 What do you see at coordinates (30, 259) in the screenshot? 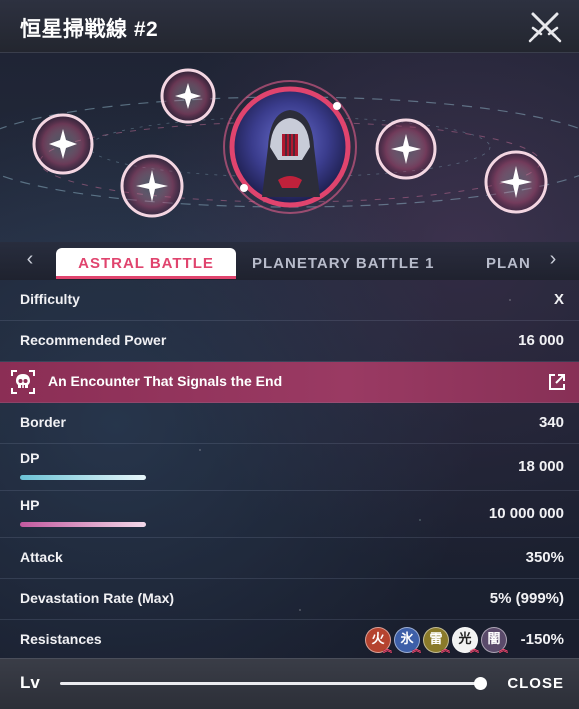
I see `tab-prev-arrow-icon: ‹` at bounding box center [30, 259].